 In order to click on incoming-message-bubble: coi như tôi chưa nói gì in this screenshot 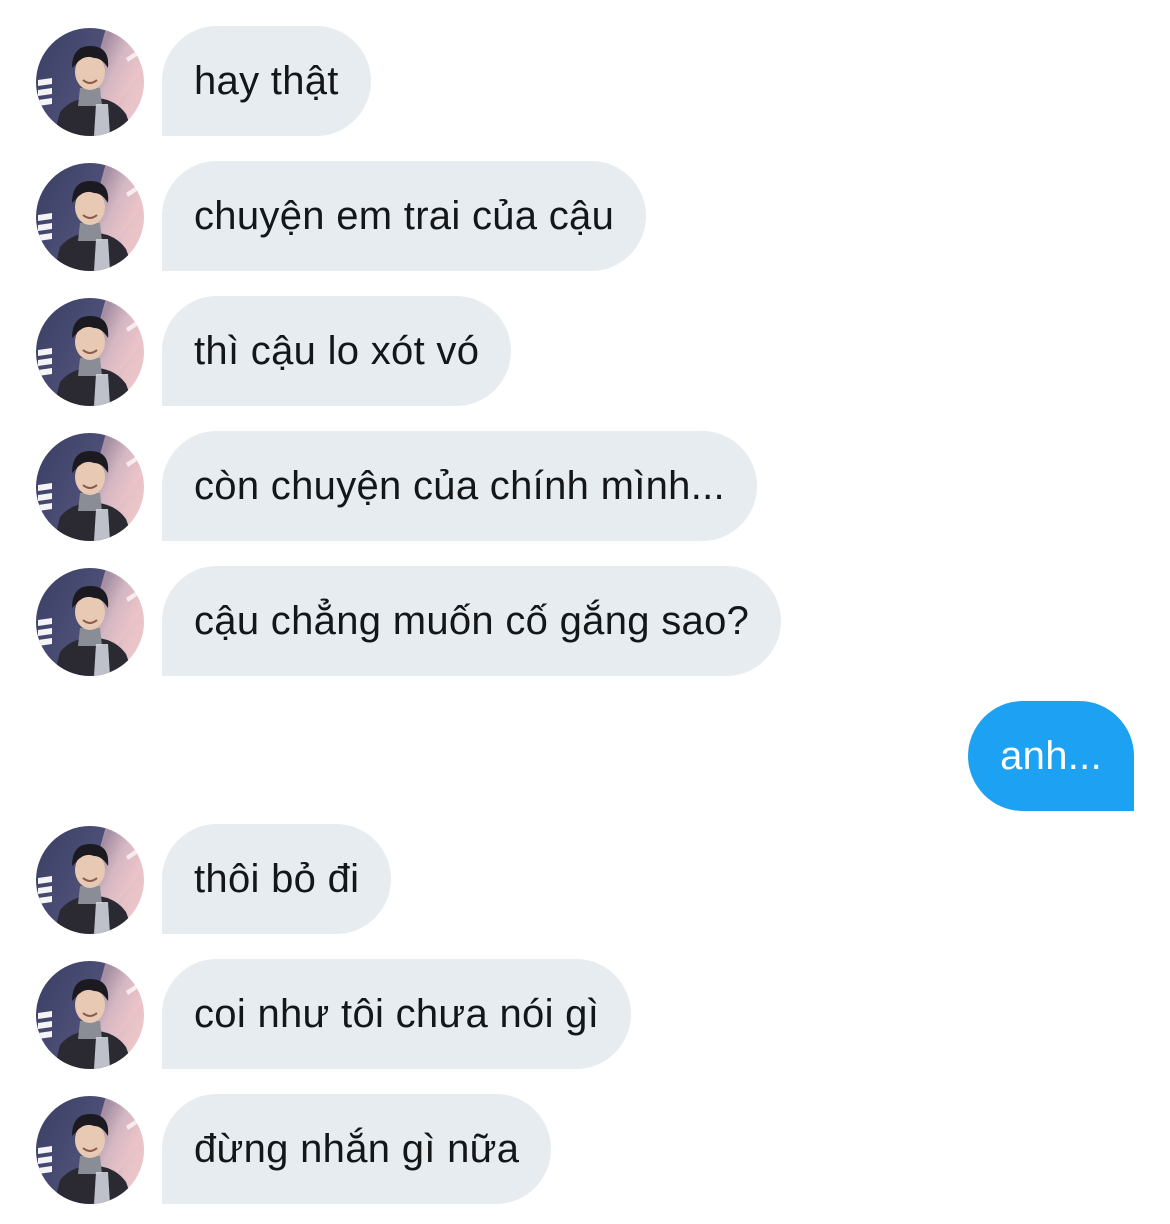, I will do `click(397, 1014)`.